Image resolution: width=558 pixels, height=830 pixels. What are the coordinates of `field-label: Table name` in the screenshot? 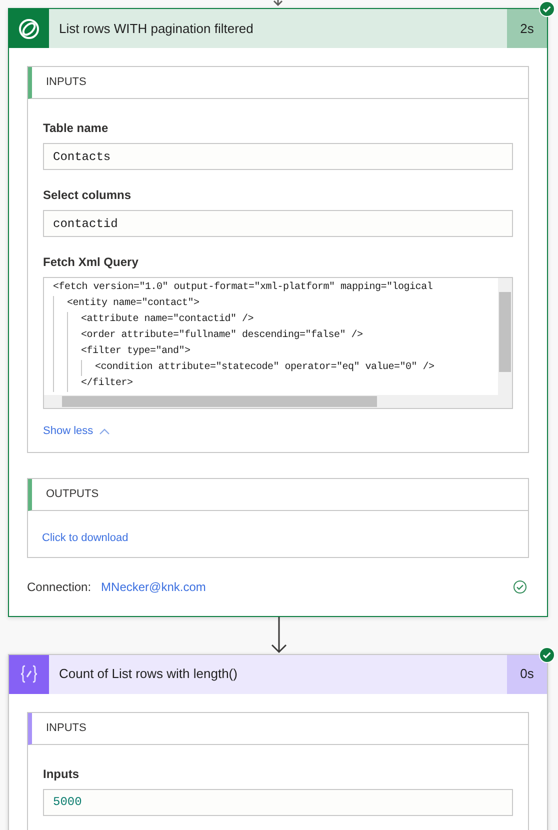 It's located at (76, 128).